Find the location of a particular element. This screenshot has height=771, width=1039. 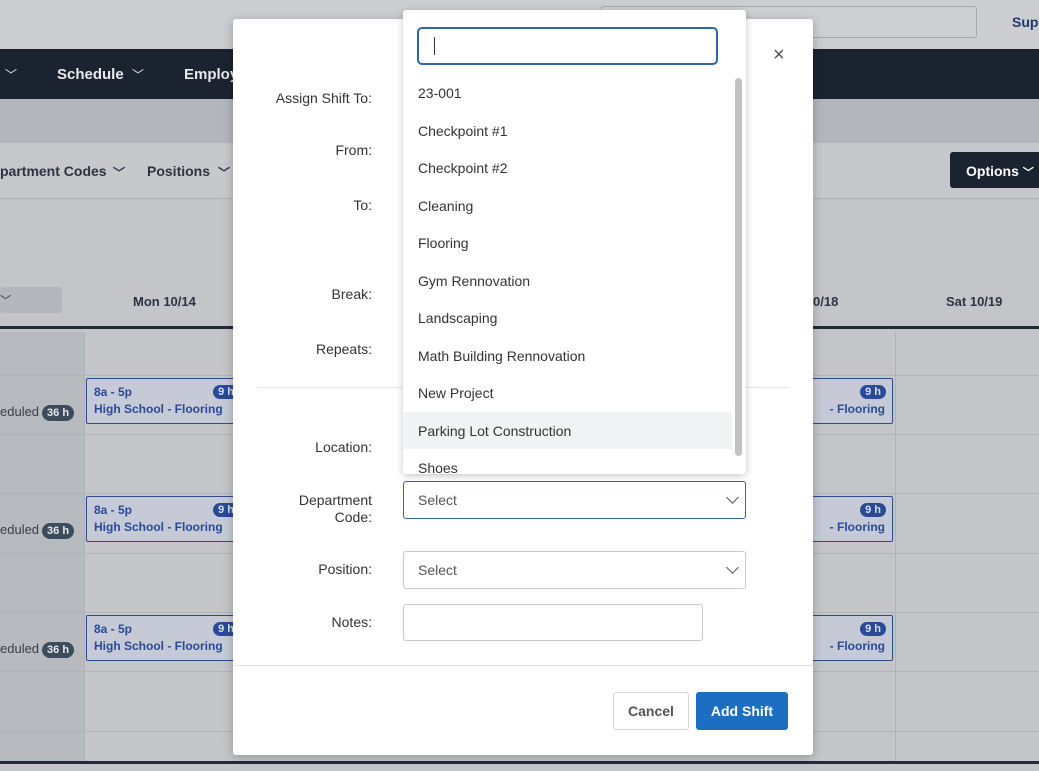

add-shift-button: Add Shift is located at coordinates (742, 711).